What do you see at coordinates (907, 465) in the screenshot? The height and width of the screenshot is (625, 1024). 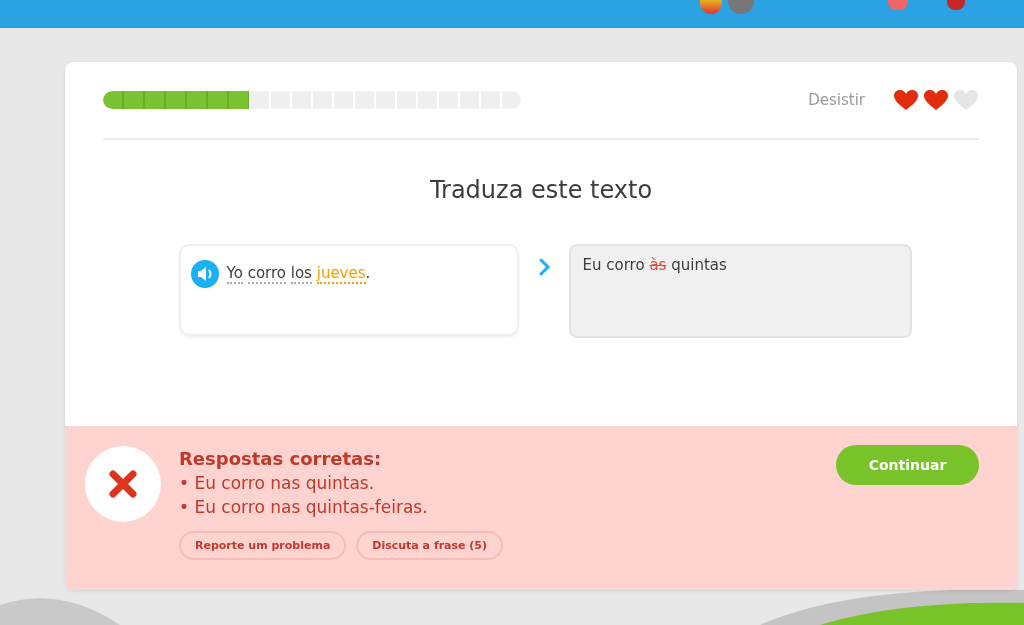 I see `continue-button: Continuar` at bounding box center [907, 465].